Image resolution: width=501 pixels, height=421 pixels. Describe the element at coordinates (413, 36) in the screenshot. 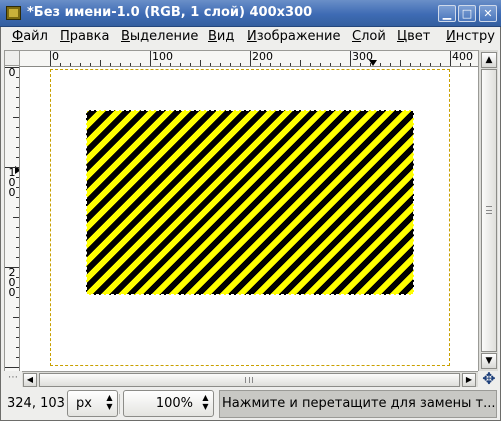

I see `menu-colors: Цвет` at that location.